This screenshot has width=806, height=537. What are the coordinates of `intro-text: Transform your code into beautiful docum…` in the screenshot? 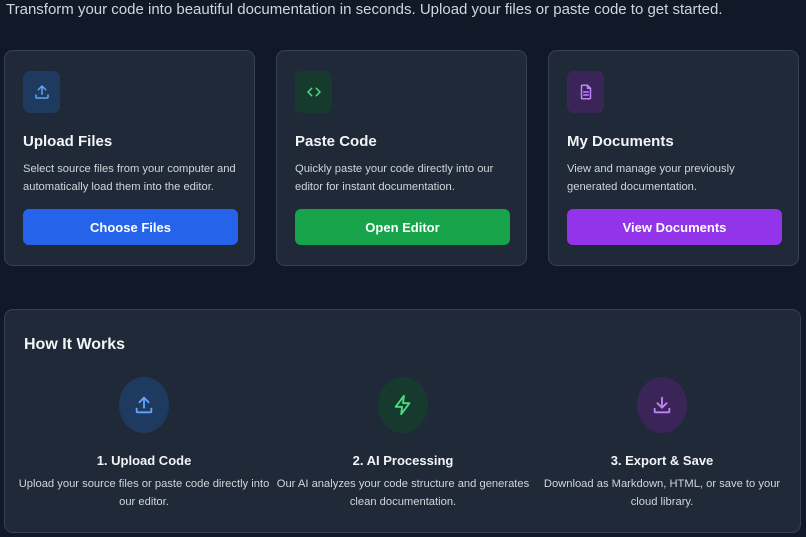 It's located at (364, 9).